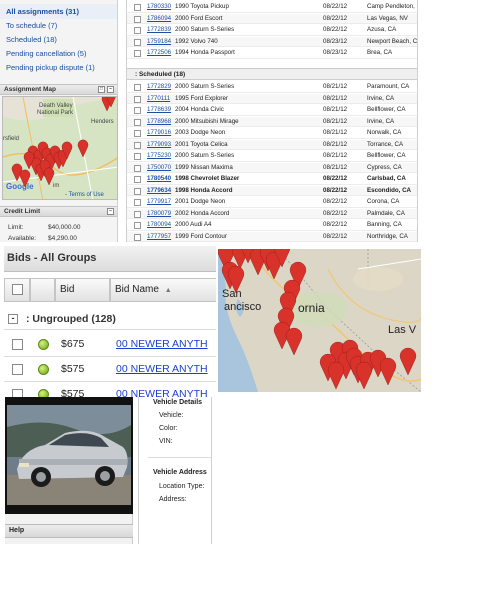  What do you see at coordinates (58, 67) in the screenshot?
I see `status-filter-link: Pending pickup dispute (1)` at bounding box center [58, 67].